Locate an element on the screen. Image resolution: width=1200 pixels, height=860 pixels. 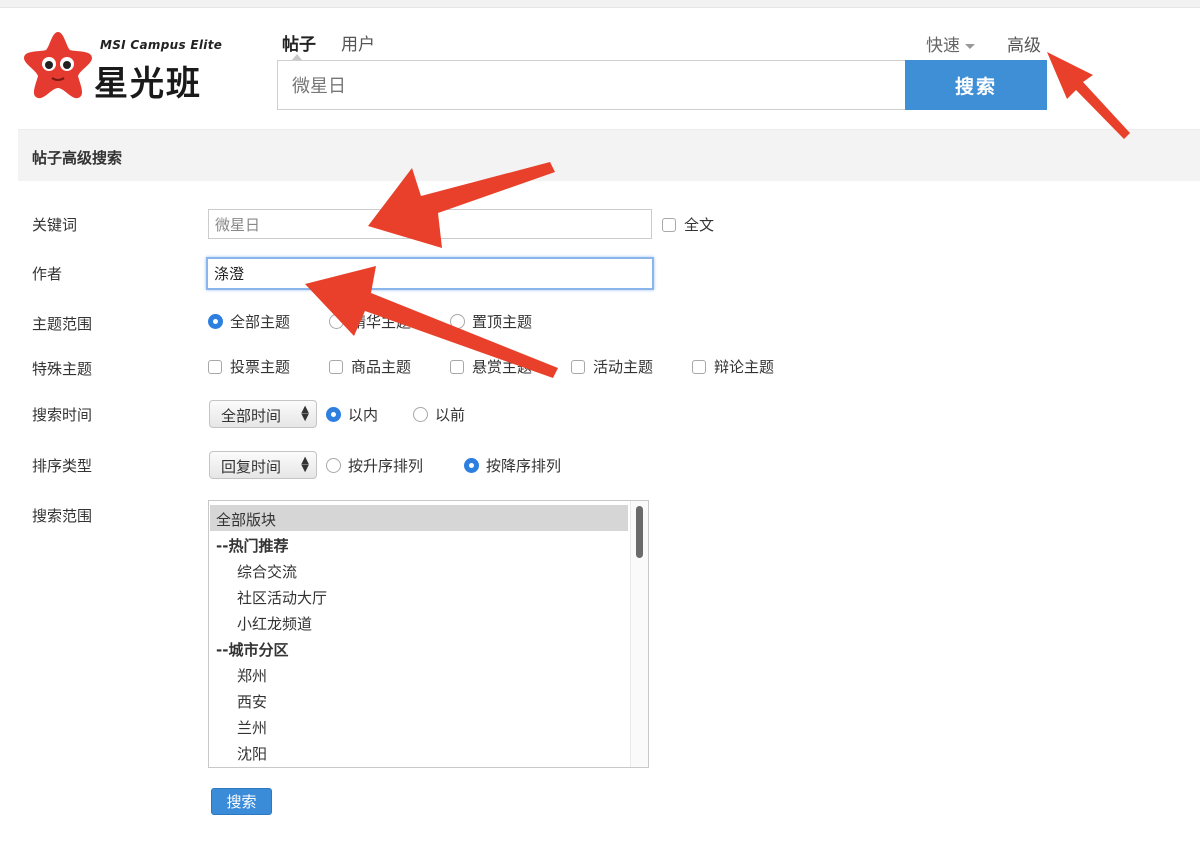
special-option-label: 悬赏主题 is located at coordinates (502, 367).